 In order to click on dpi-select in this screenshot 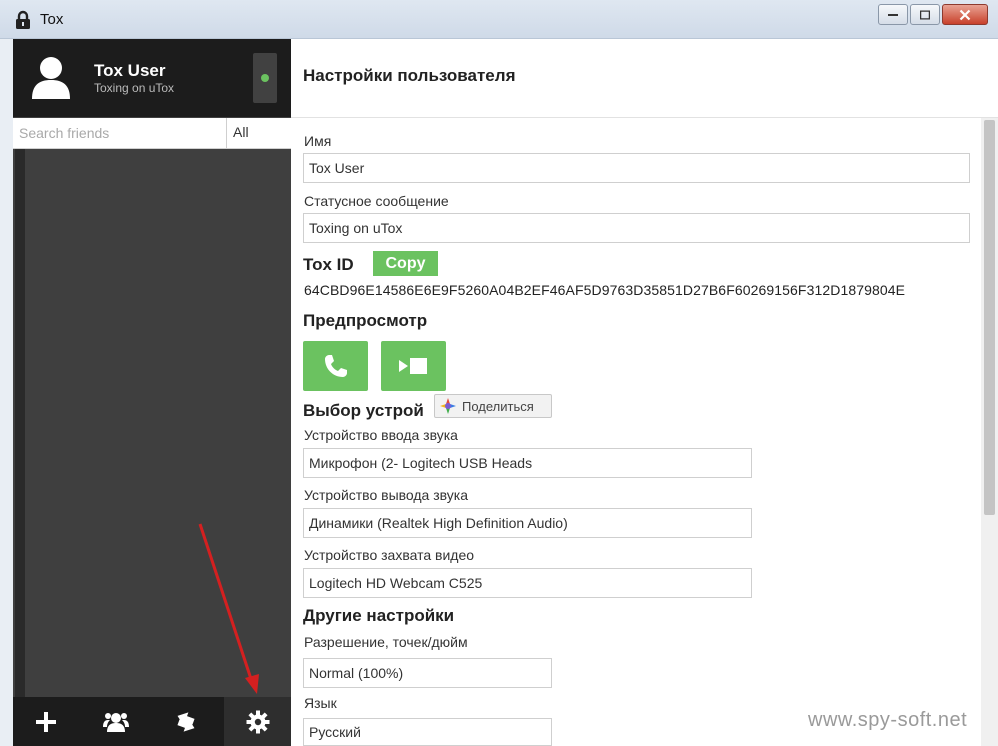, I will do `click(427, 673)`.